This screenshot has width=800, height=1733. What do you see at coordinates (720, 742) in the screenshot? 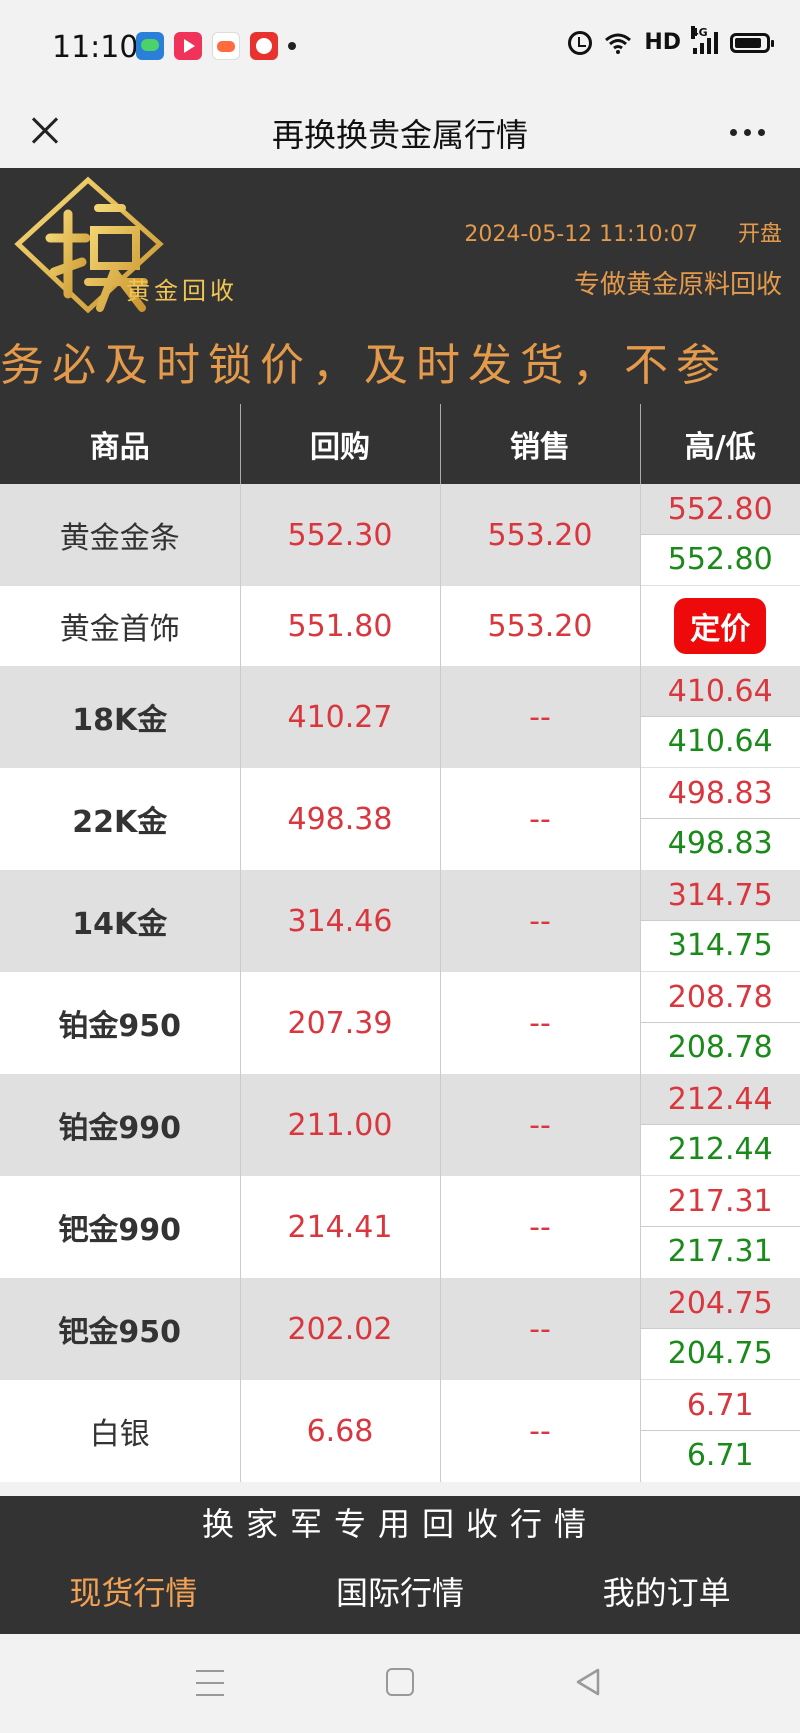
I see `low-price: 410.64` at bounding box center [720, 742].